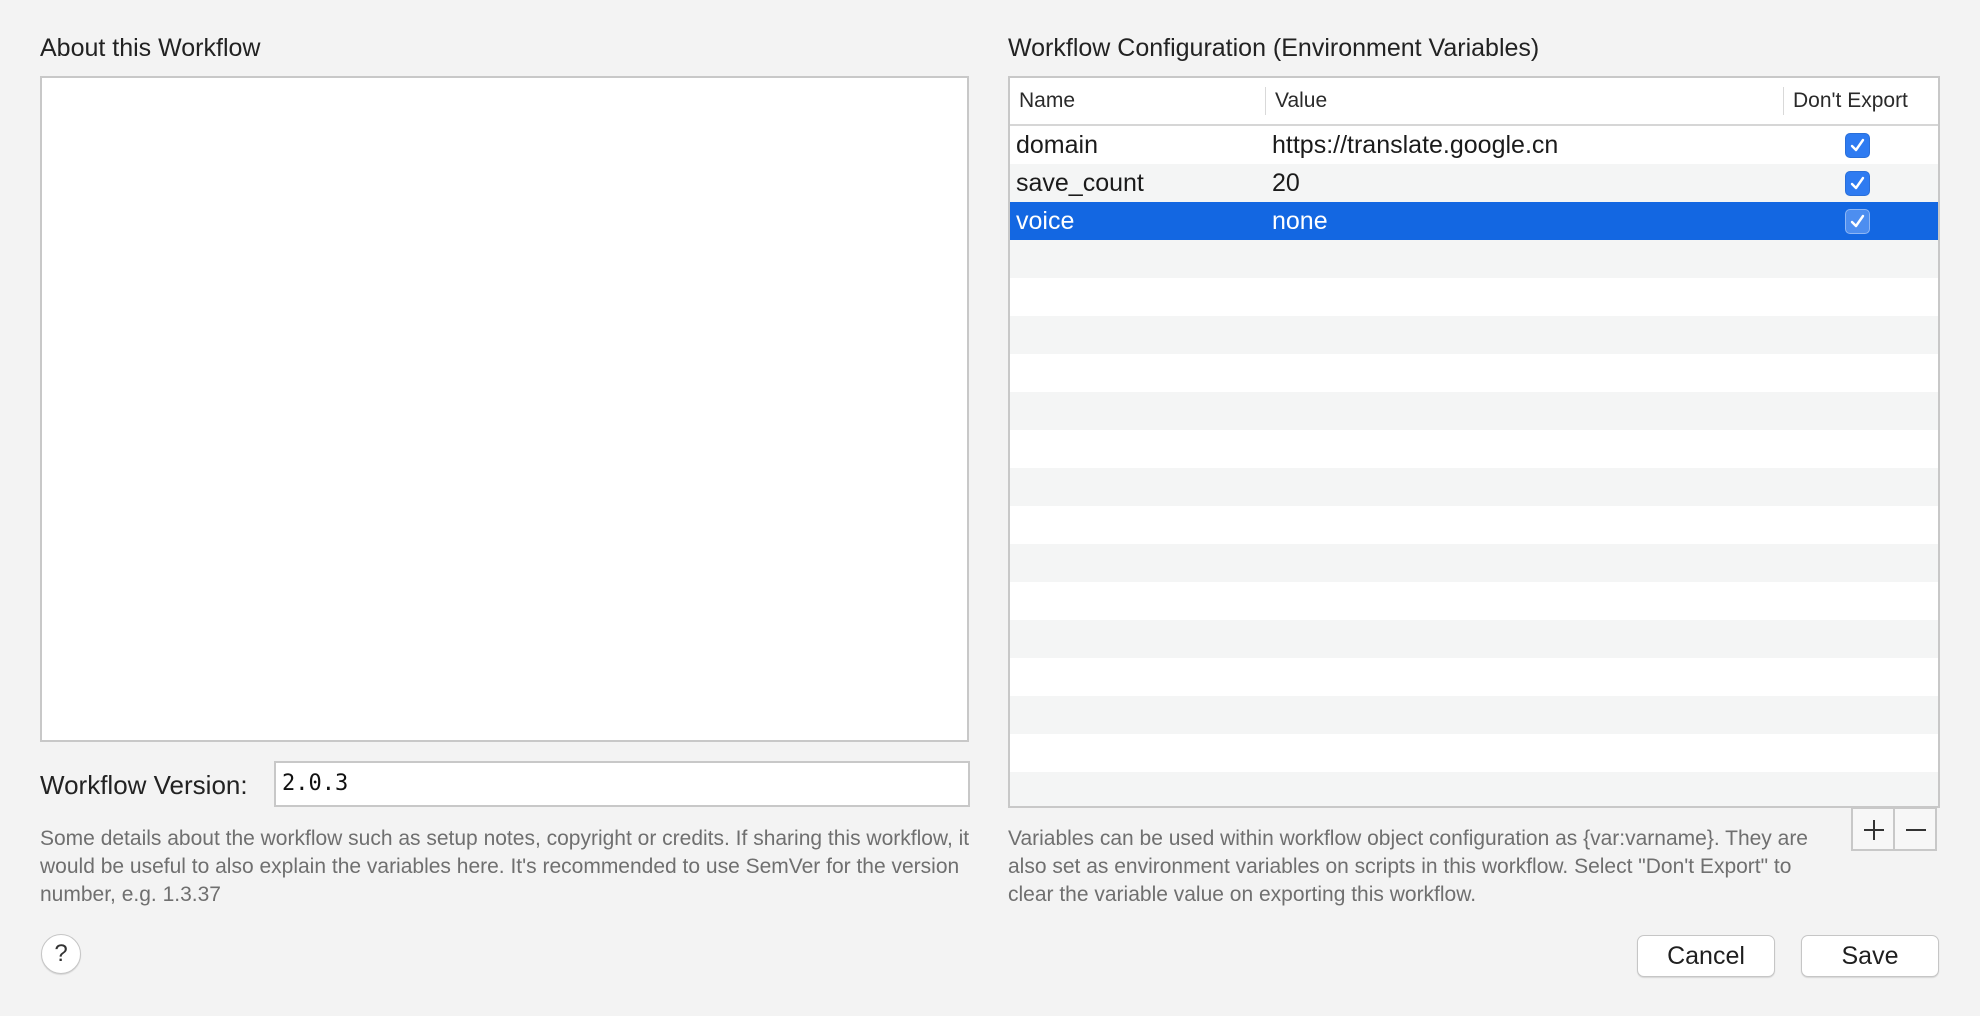 Image resolution: width=1980 pixels, height=1016 pixels. Describe the element at coordinates (622, 784) in the screenshot. I see `version-input: 2.0.3` at that location.